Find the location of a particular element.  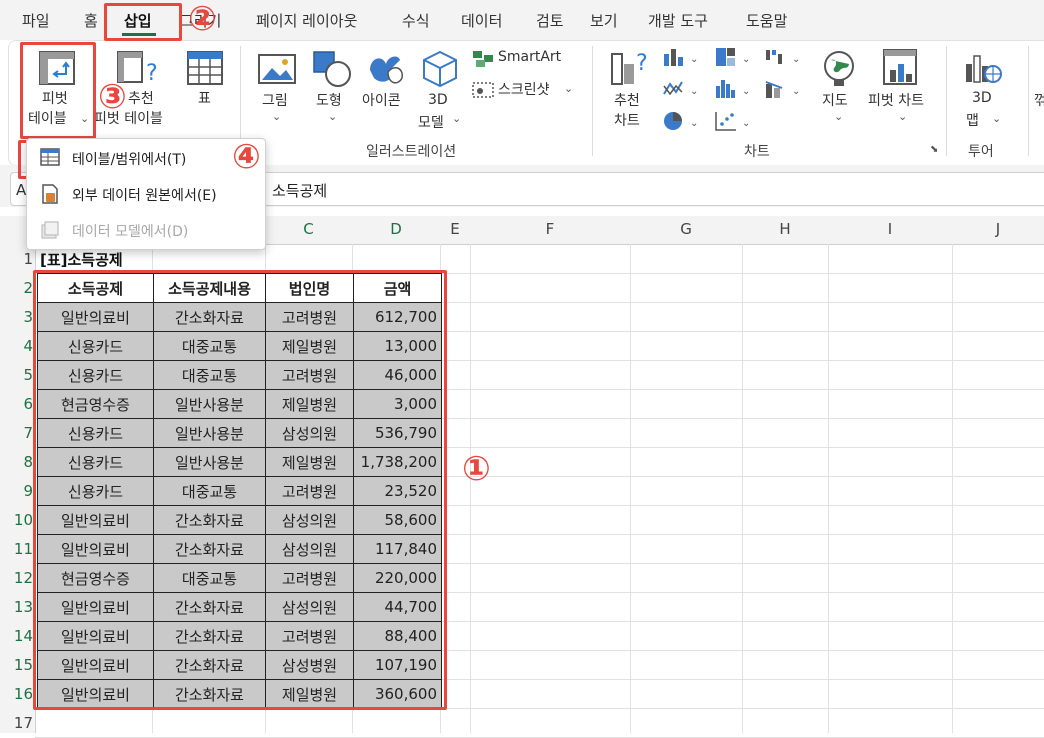

row-header: 2 is located at coordinates (16, 288).